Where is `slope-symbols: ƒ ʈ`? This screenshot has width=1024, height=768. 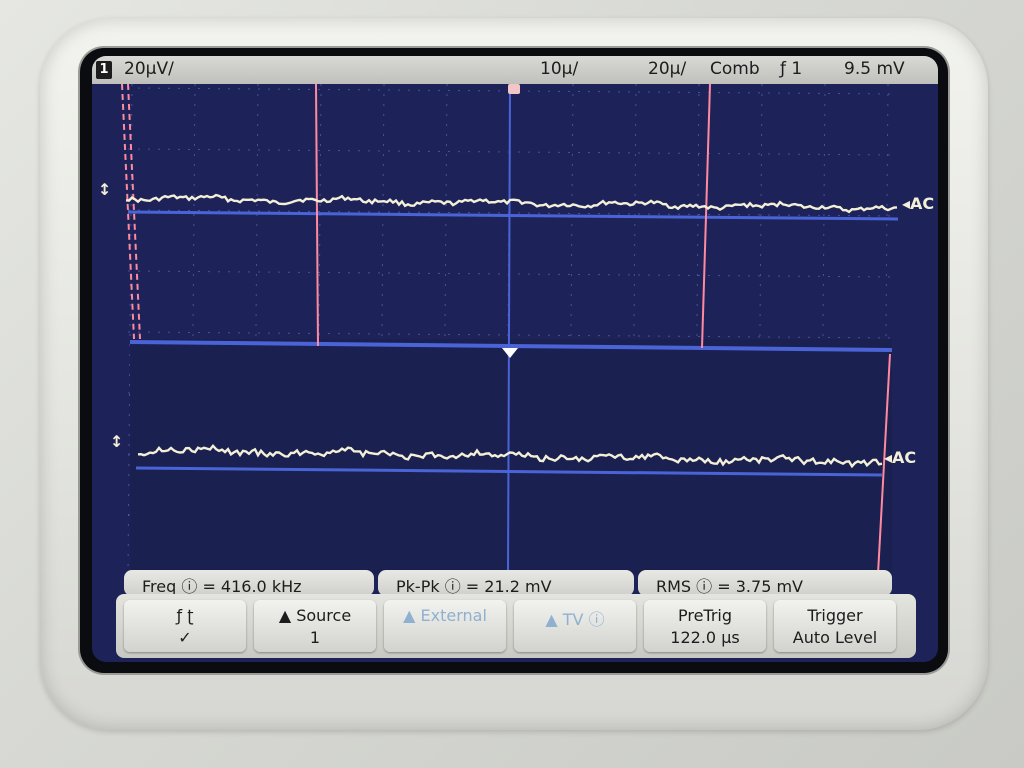 slope-symbols: ƒ ʈ is located at coordinates (185, 615).